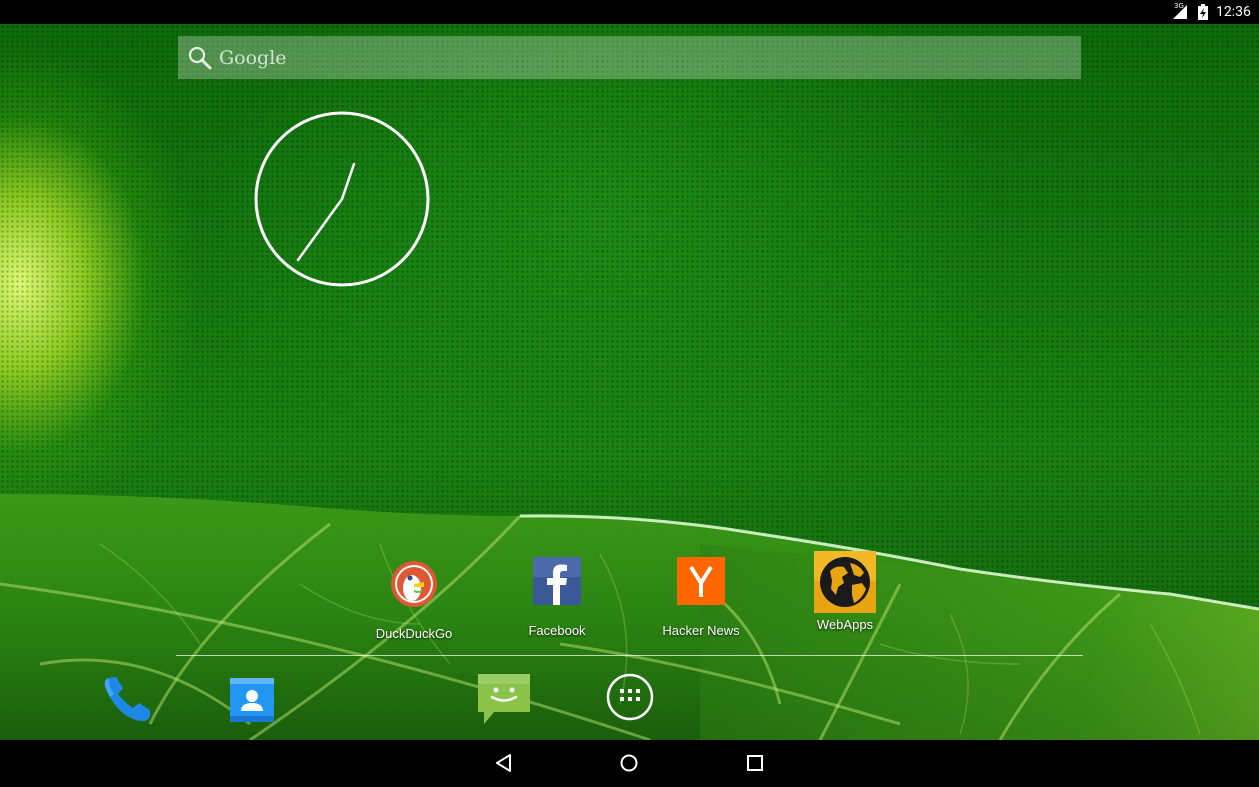 The width and height of the screenshot is (1259, 787). What do you see at coordinates (630, 697) in the screenshot?
I see `app-drawer-icon` at bounding box center [630, 697].